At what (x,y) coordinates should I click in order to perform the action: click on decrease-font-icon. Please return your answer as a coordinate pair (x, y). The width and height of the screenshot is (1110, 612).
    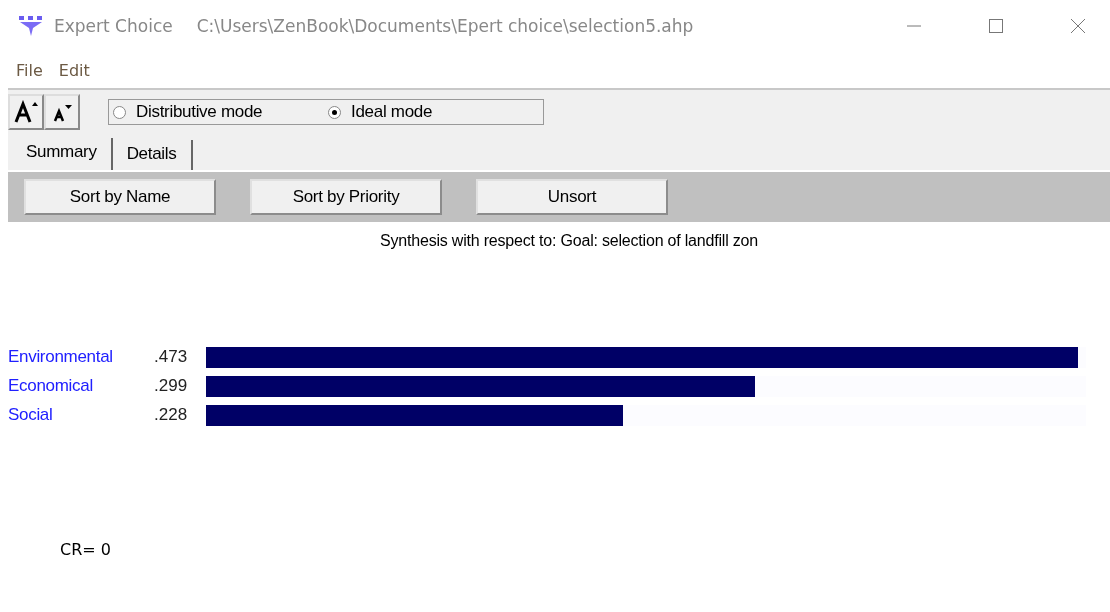
    Looking at the image, I should click on (62, 112).